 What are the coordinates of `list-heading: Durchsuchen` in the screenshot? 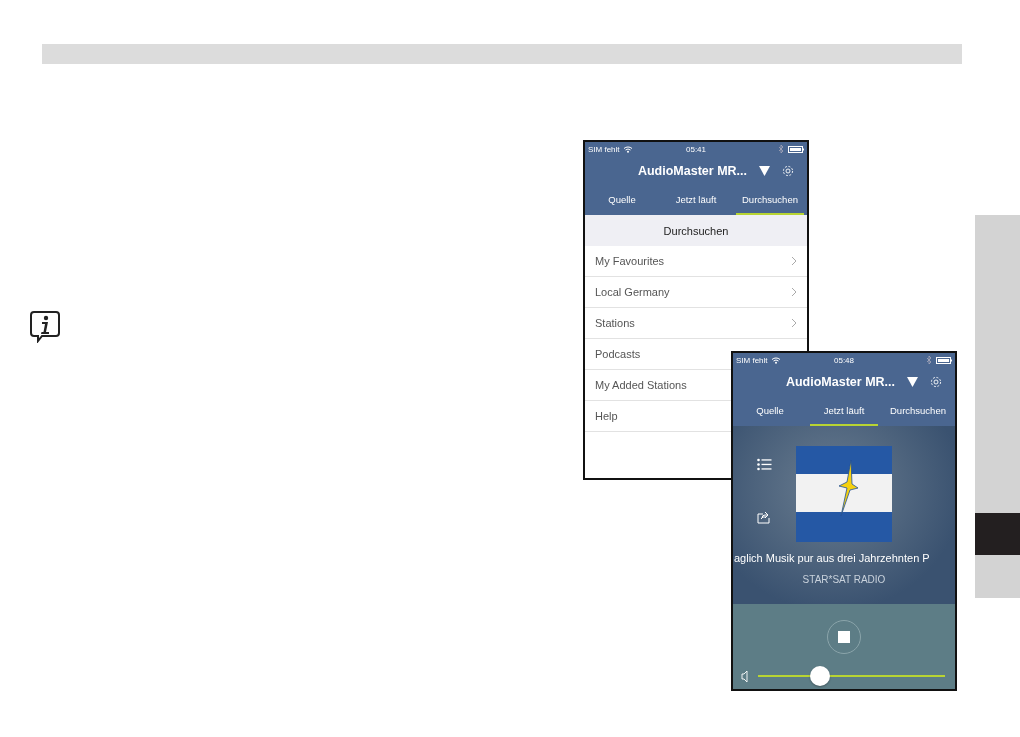 It's located at (696, 230).